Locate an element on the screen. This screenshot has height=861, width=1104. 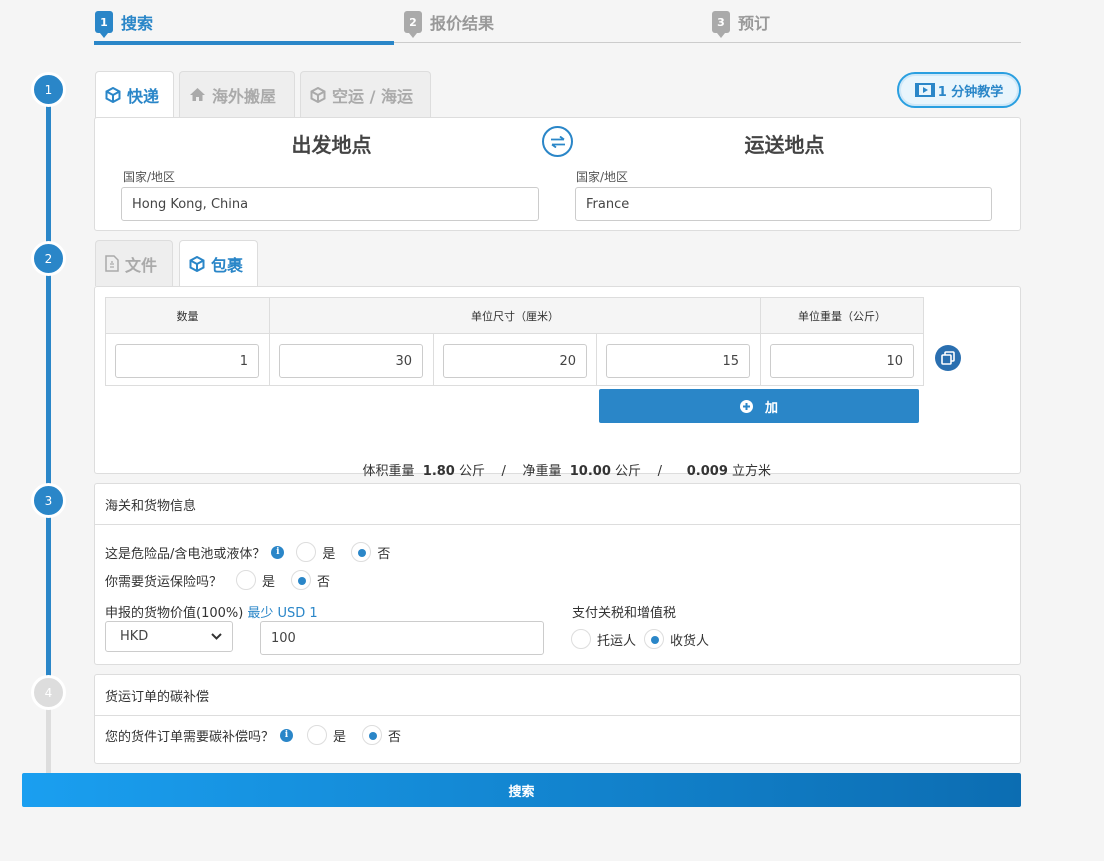
rail-step-4: 4 is located at coordinates (48, 692).